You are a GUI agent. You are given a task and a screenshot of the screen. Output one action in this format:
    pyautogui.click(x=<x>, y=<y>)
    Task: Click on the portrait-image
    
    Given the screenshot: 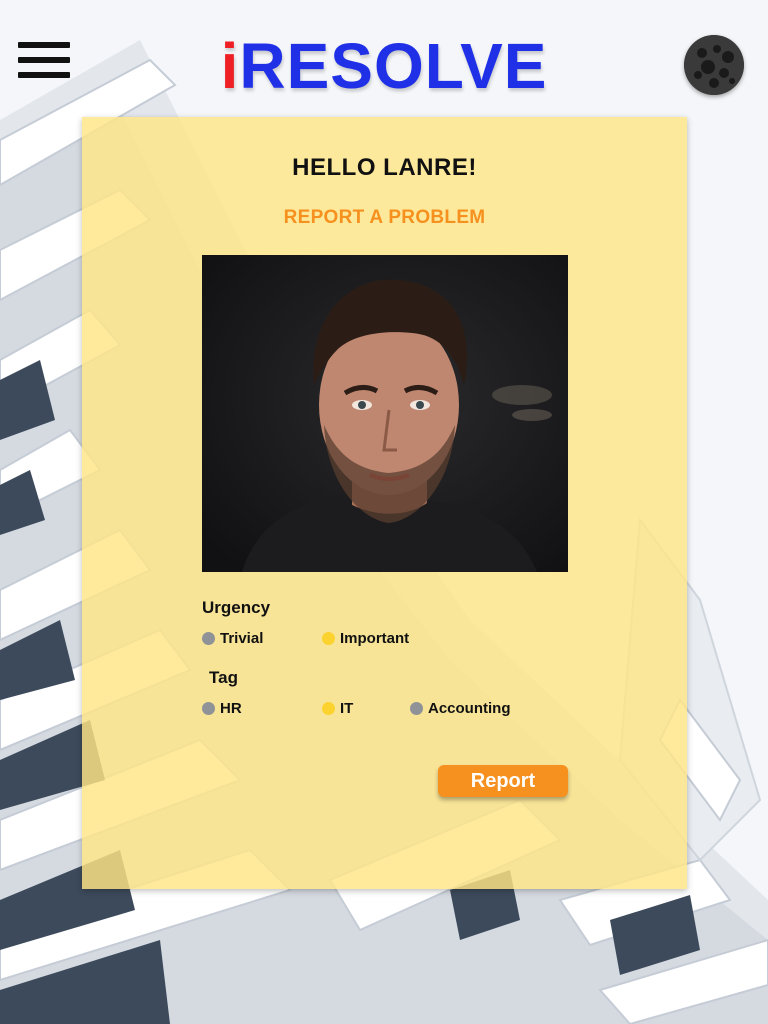 What is the action you would take?
    pyautogui.click(x=385, y=413)
    